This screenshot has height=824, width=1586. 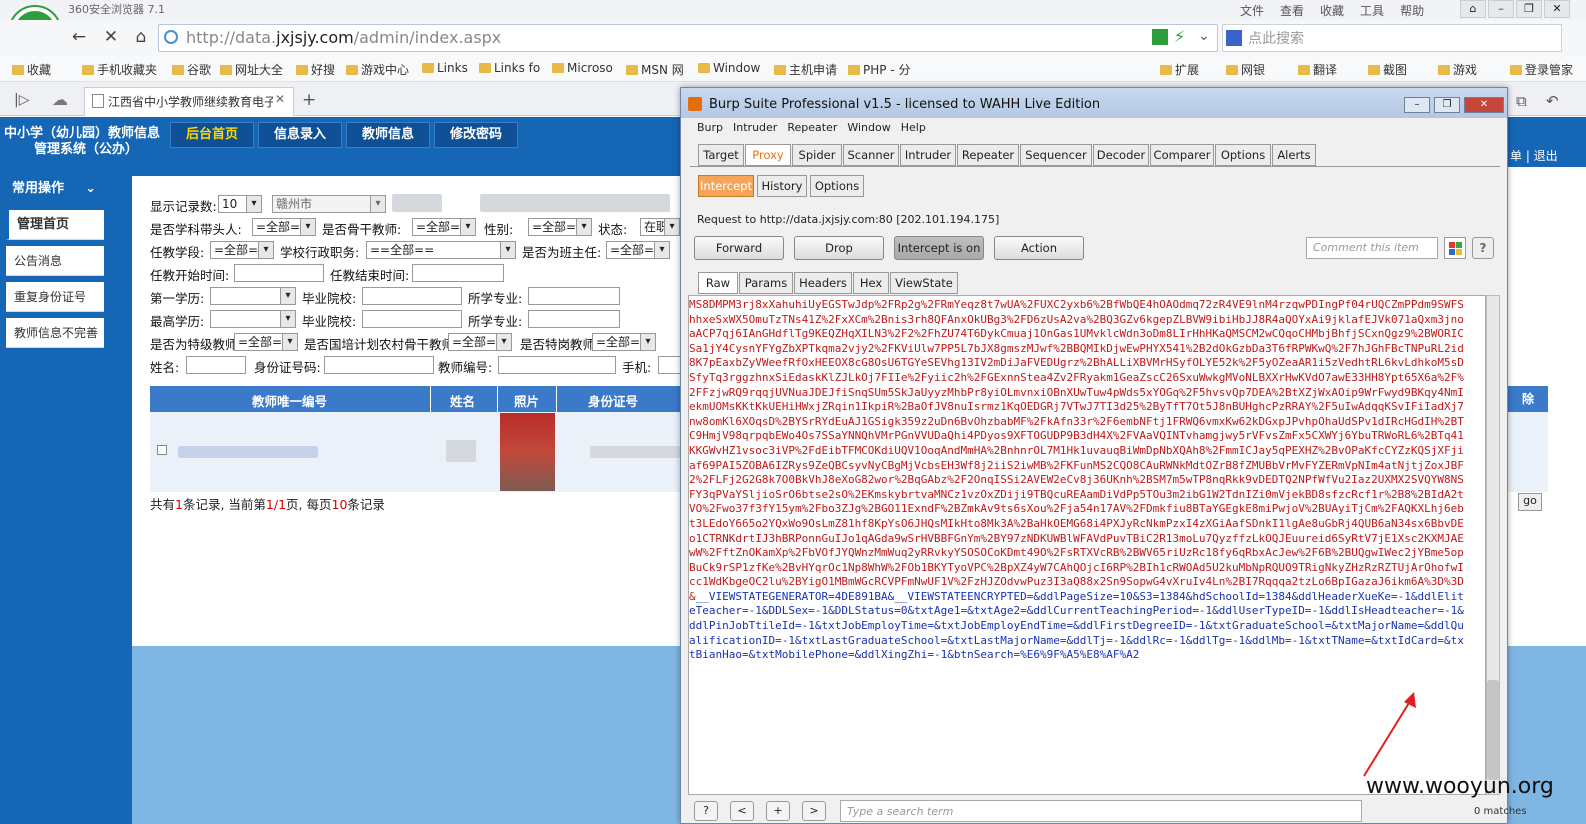 I want to click on major-input, so click(x=574, y=296).